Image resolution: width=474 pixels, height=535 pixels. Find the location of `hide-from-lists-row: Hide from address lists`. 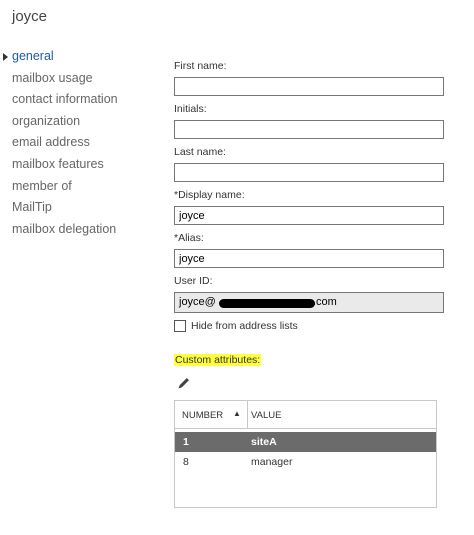

hide-from-lists-row: Hide from address lists is located at coordinates (309, 326).